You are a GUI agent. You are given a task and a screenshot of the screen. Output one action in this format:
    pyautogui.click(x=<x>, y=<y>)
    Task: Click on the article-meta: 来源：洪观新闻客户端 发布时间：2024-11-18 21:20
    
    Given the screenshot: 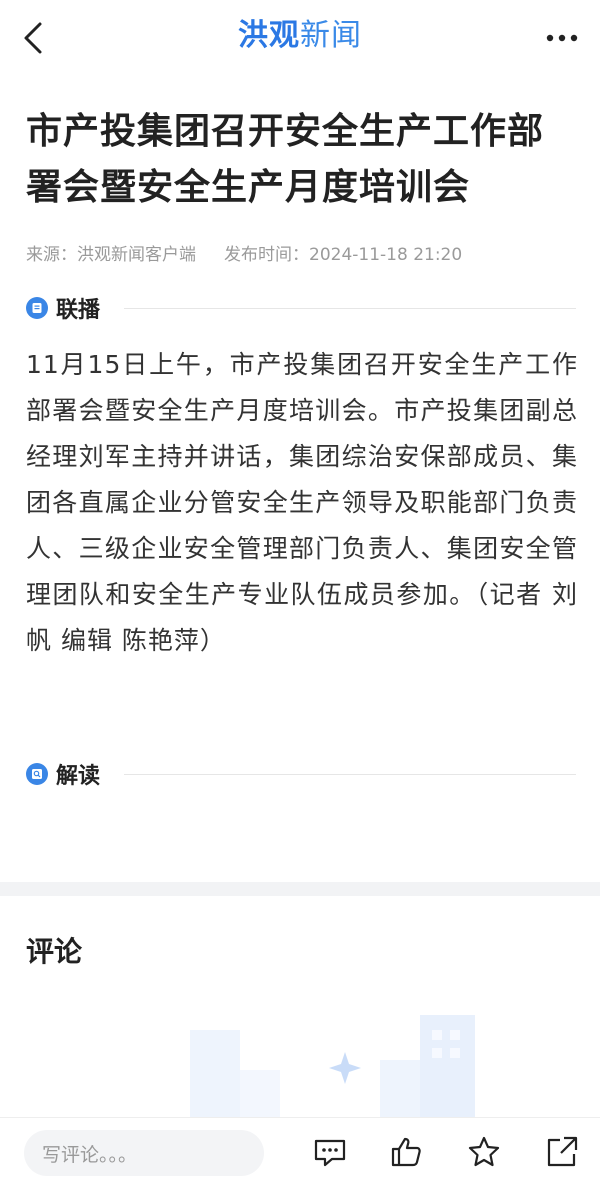 What is the action you would take?
    pyautogui.click(x=302, y=252)
    